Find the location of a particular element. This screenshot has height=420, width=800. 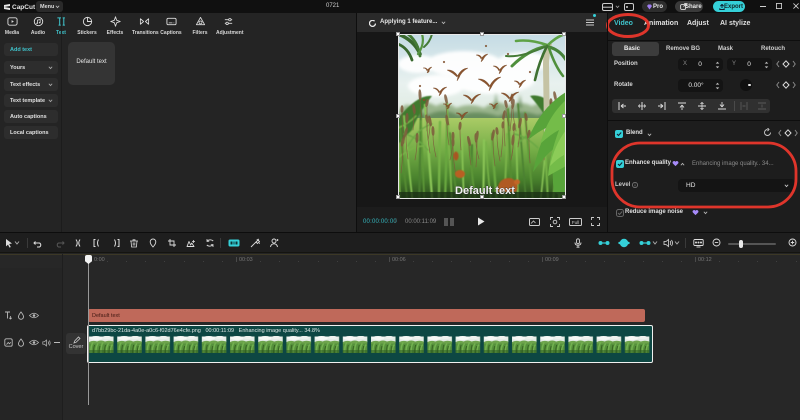

svg-text: Full is located at coordinates (575, 222).